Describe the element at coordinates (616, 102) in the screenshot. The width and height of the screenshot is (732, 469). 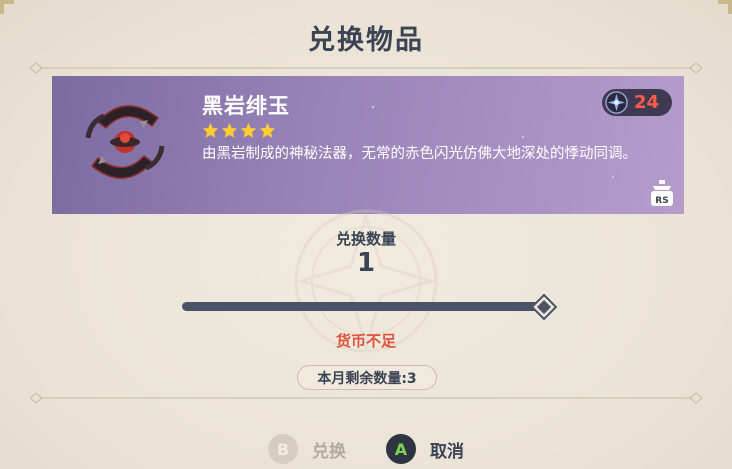
I see `starglitter-icon` at that location.